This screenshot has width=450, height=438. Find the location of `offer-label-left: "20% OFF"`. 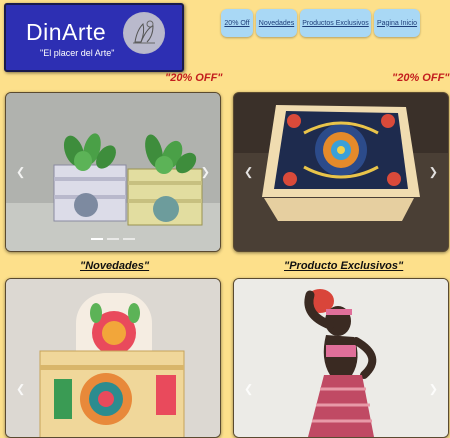

offer-label-left: "20% OFF" is located at coordinates (194, 78).